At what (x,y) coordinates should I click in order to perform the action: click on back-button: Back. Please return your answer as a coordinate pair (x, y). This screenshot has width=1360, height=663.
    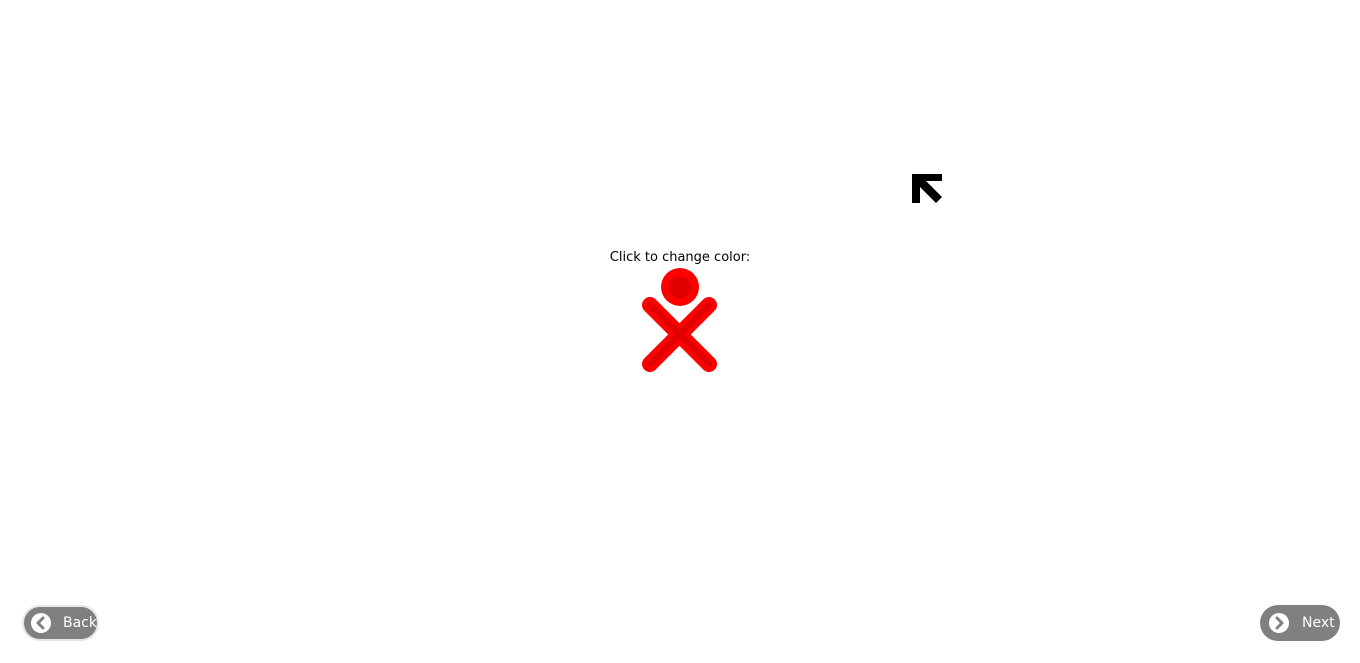
    Looking at the image, I should click on (60, 623).